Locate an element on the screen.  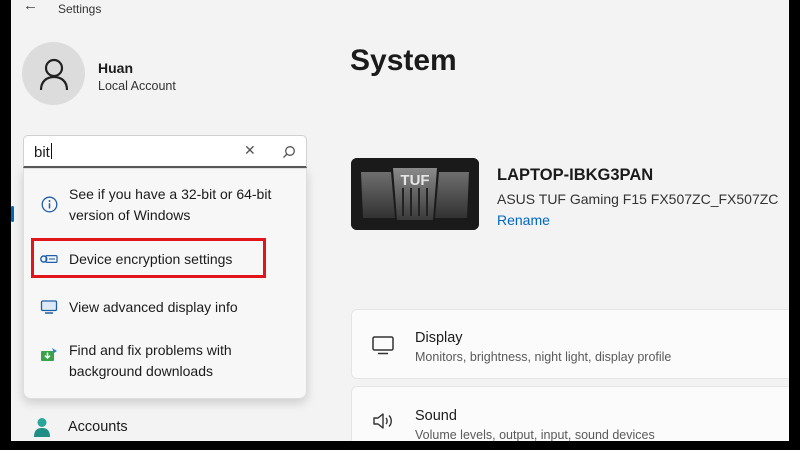
download-troubleshoot-icon is located at coordinates (49, 355).